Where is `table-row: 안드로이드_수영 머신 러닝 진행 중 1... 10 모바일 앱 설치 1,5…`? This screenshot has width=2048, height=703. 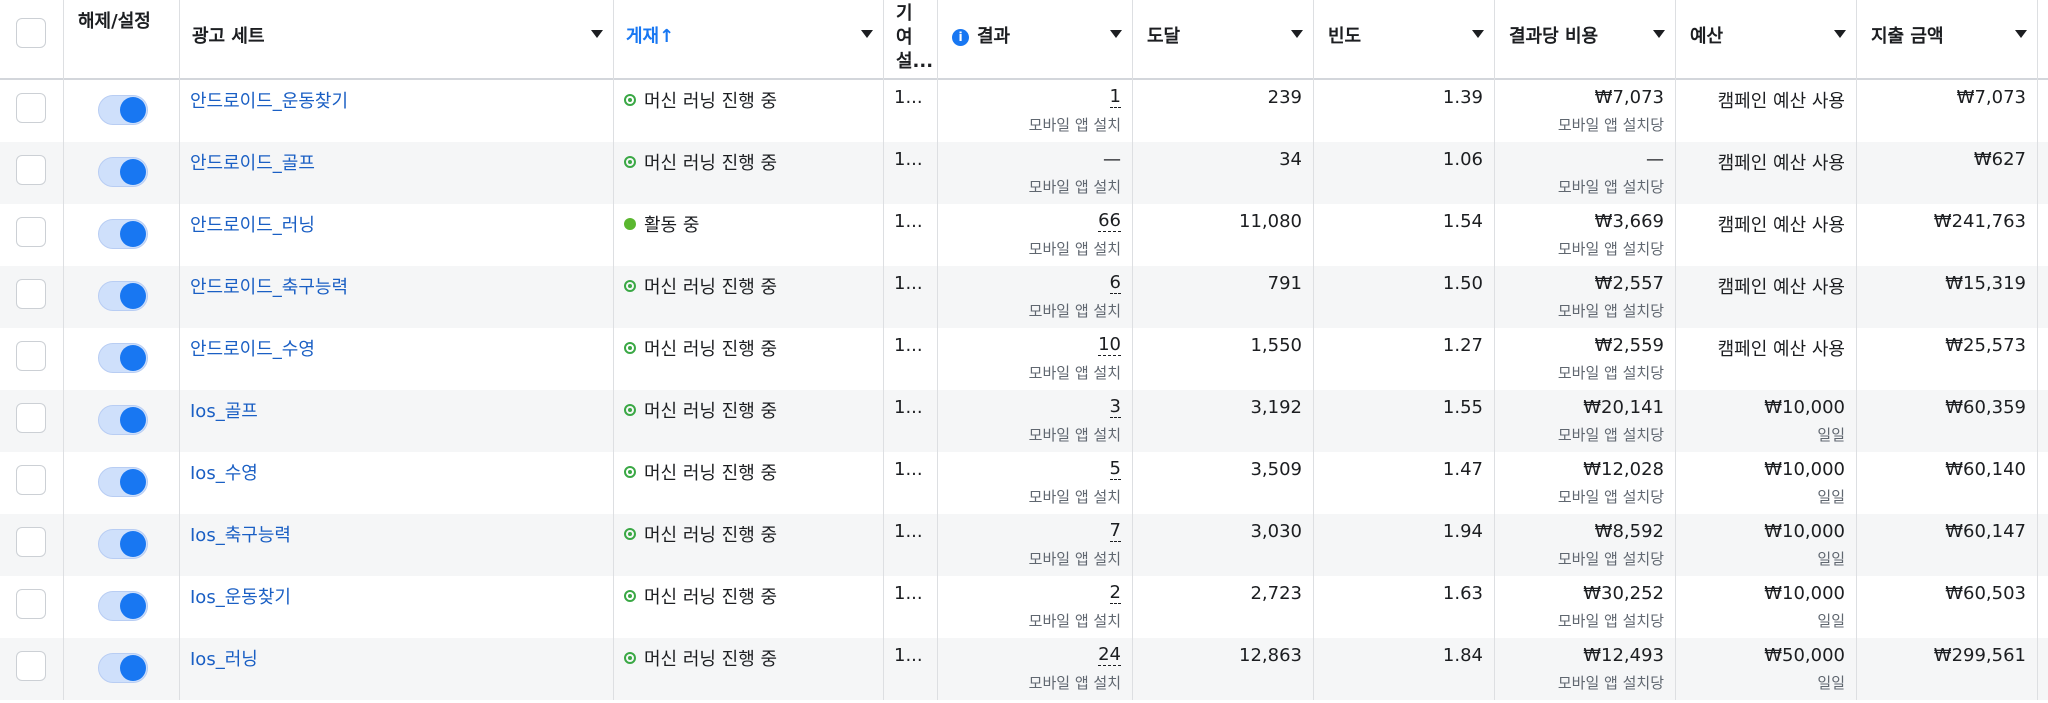
table-row: 안드로이드_수영 머신 러닝 진행 중 1... 10 모바일 앱 설치 1,5… is located at coordinates (1024, 359).